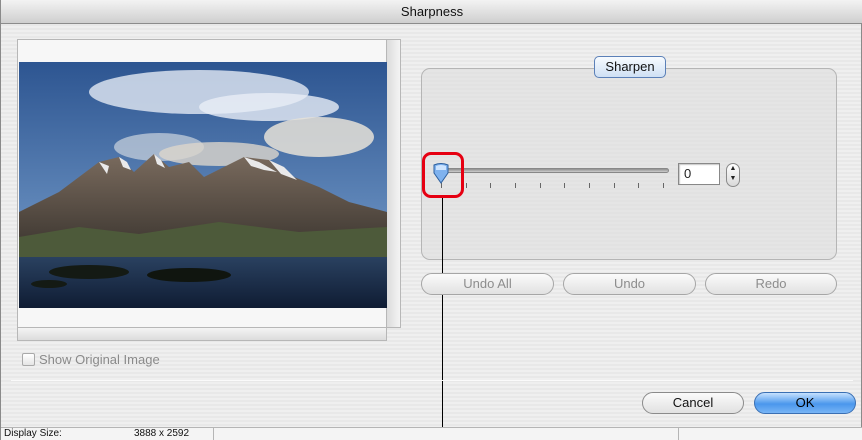 The width and height of the screenshot is (862, 440). What do you see at coordinates (431, 433) in the screenshot?
I see `status-bar: Display Size: 3888 x 2592` at bounding box center [431, 433].